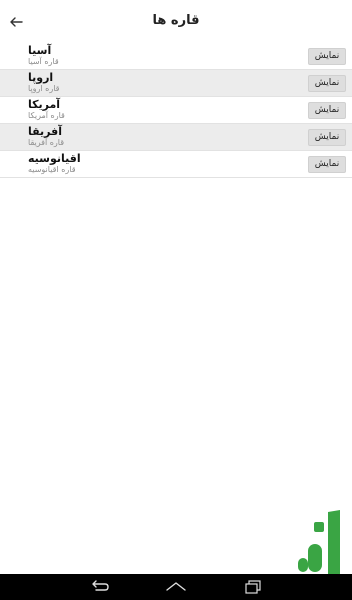 This screenshot has width=352, height=600. I want to click on app-bar: قاره ها, so click(176, 22).